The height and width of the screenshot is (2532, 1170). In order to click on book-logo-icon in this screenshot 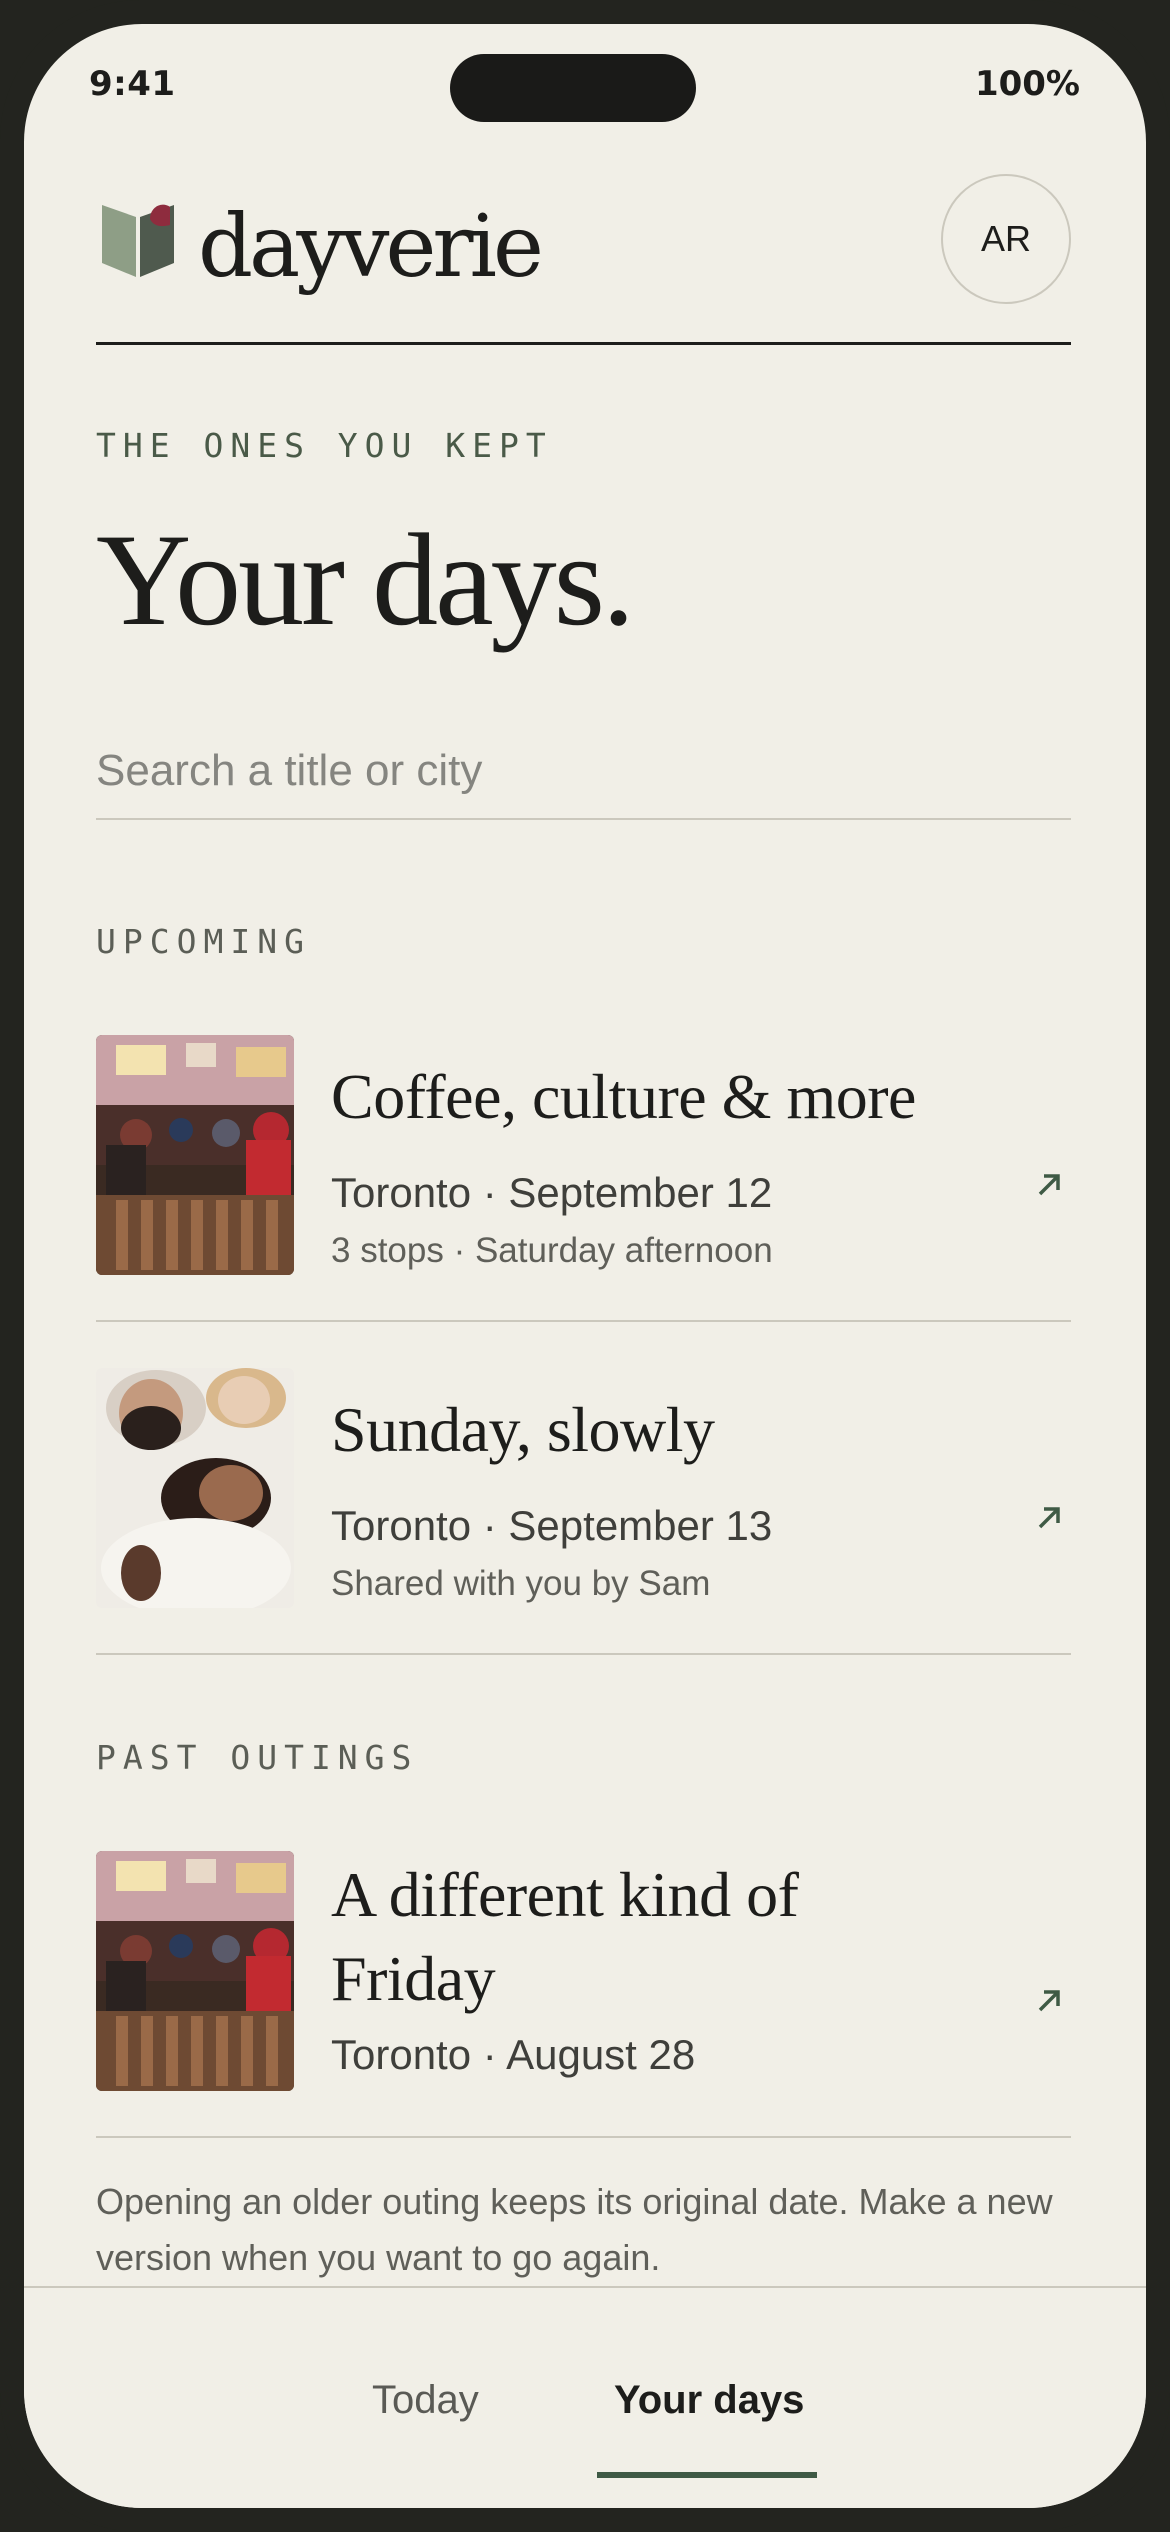, I will do `click(138, 240)`.